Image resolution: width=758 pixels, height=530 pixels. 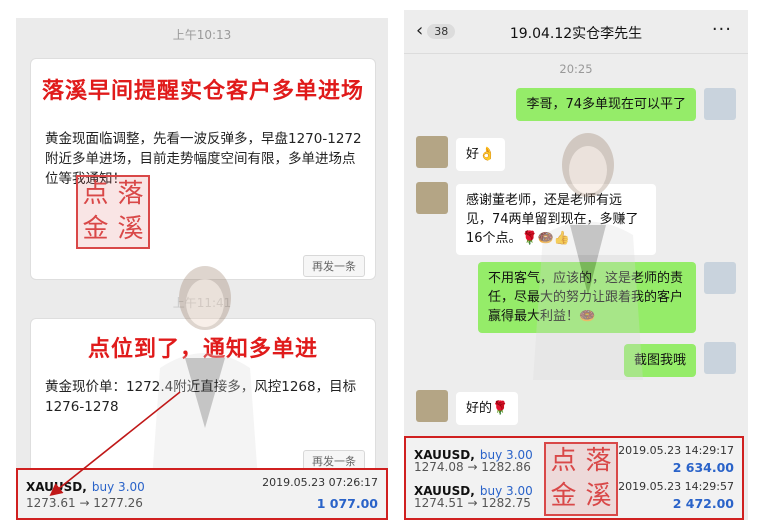 I want to click on trade-prices: 1274.08 → 1282.86, so click(x=472, y=467).